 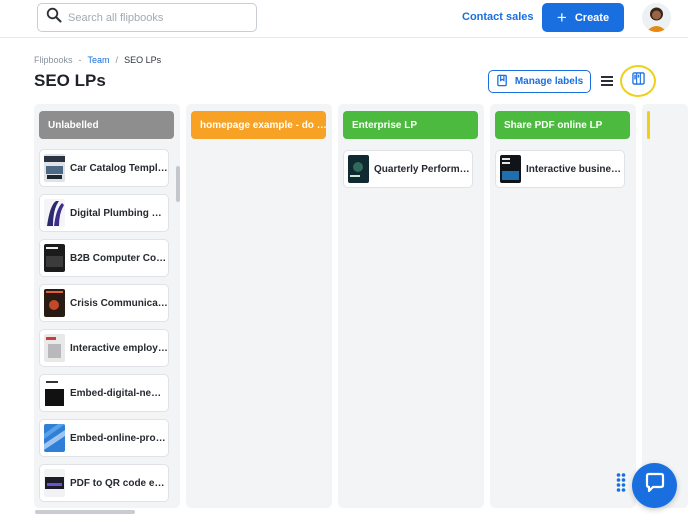 What do you see at coordinates (607, 81) in the screenshot?
I see `list-view-icon` at bounding box center [607, 81].